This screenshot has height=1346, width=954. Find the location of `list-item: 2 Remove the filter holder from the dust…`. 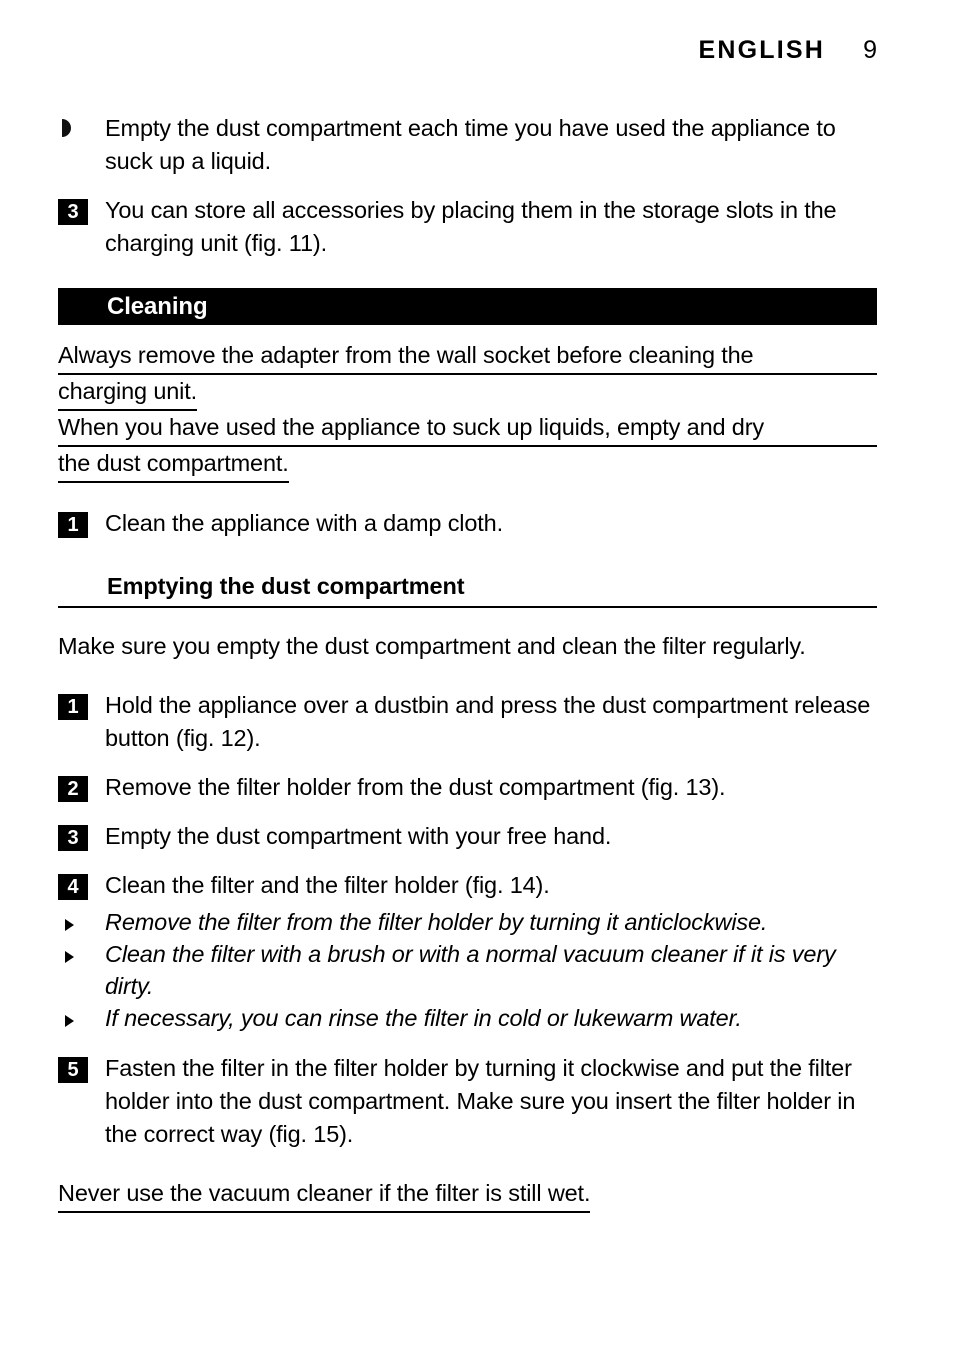

list-item: 2 Remove the filter holder from the dust… is located at coordinates (467, 787).